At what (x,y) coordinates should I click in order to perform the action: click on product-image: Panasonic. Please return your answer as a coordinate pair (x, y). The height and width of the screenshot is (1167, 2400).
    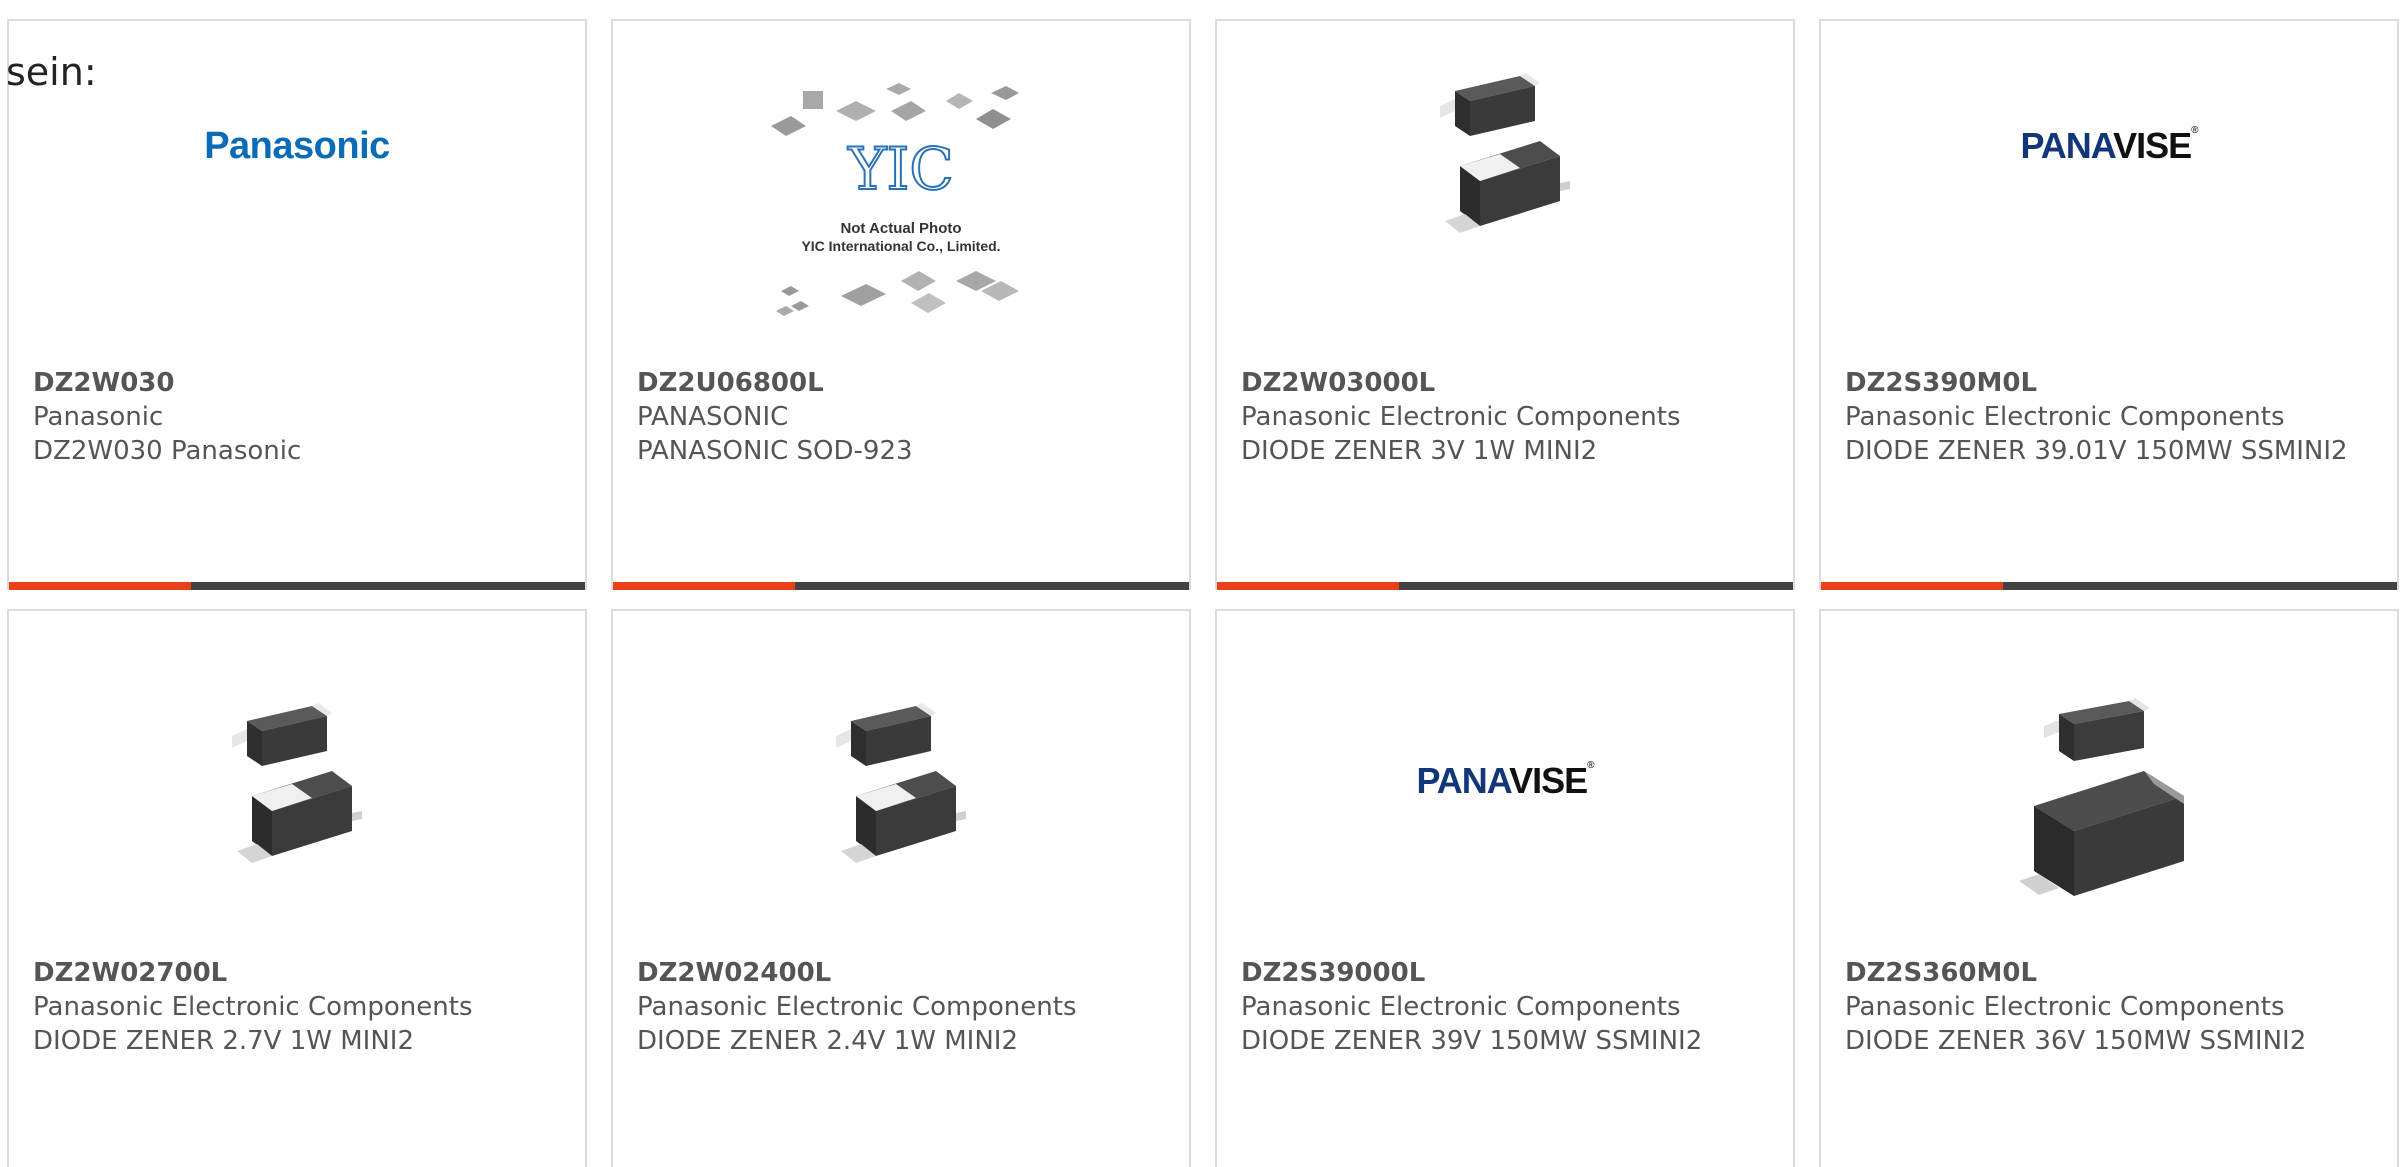
    Looking at the image, I should click on (297, 211).